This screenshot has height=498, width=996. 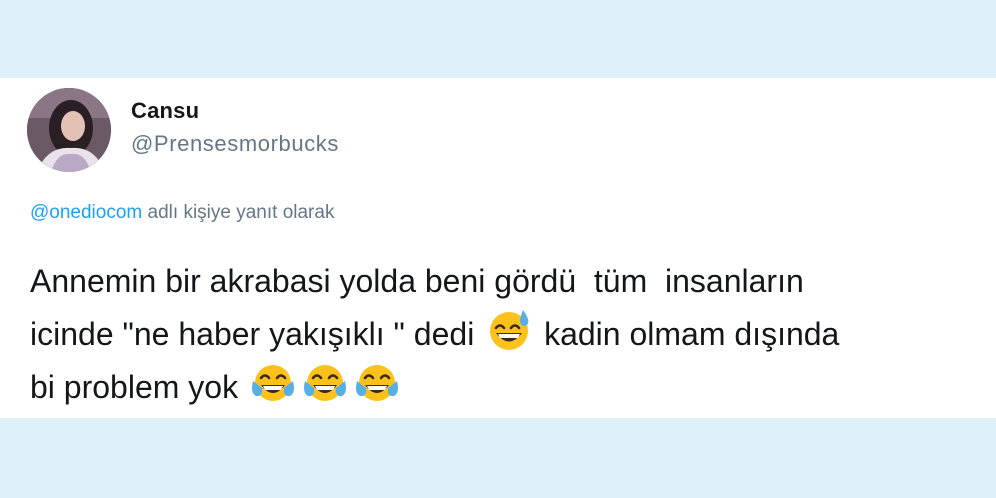 I want to click on reply-mention-link: @onediocom, so click(x=86, y=212).